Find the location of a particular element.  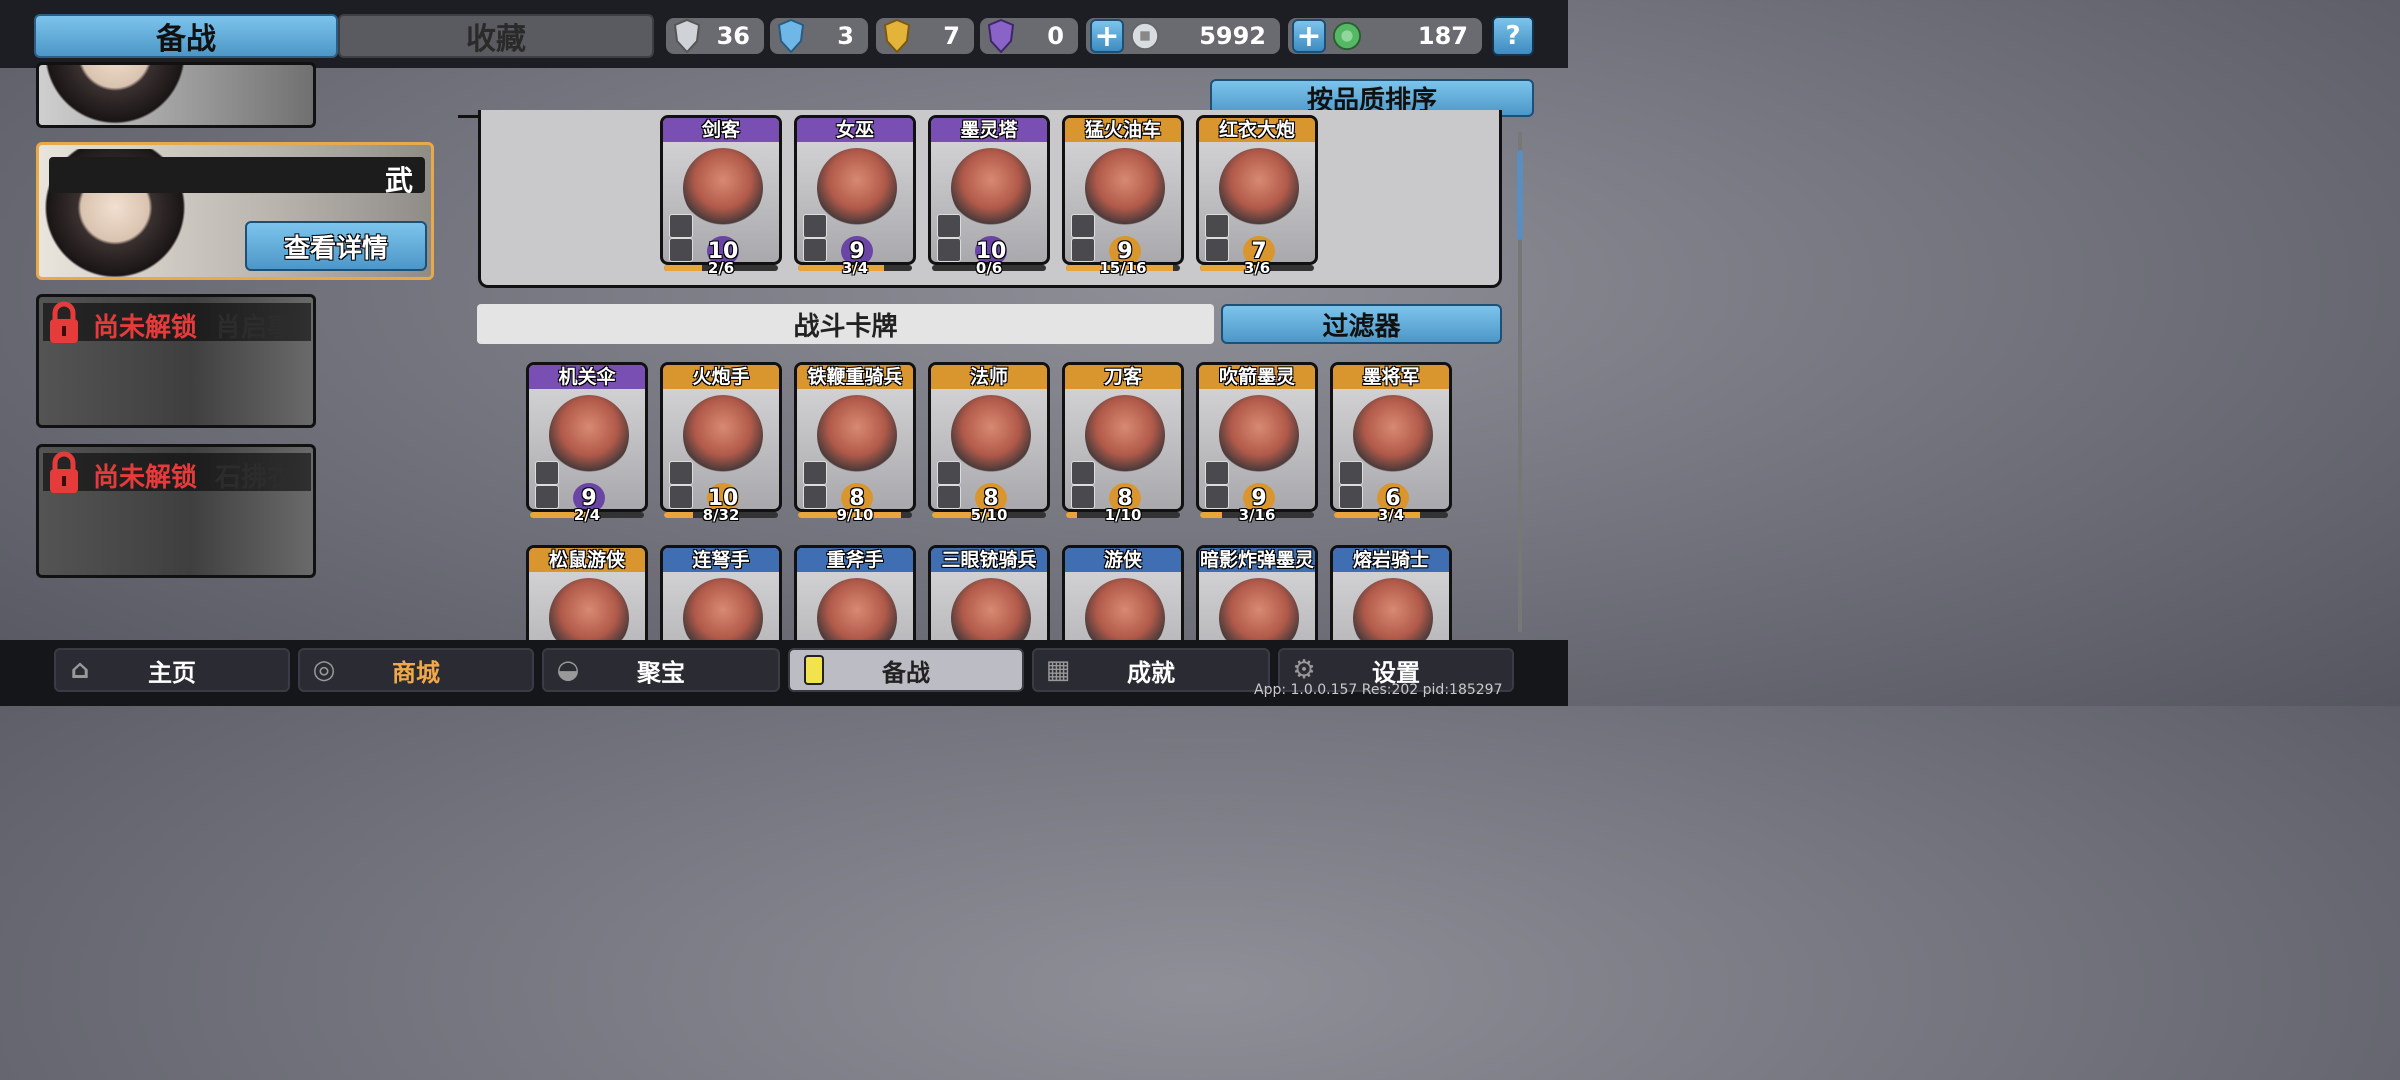

purple-shield-count: 0 is located at coordinates (1055, 36).